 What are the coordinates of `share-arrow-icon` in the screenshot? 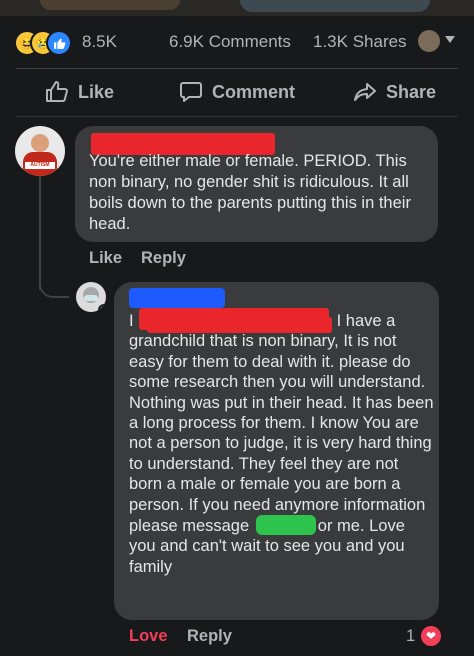 It's located at (365, 92).